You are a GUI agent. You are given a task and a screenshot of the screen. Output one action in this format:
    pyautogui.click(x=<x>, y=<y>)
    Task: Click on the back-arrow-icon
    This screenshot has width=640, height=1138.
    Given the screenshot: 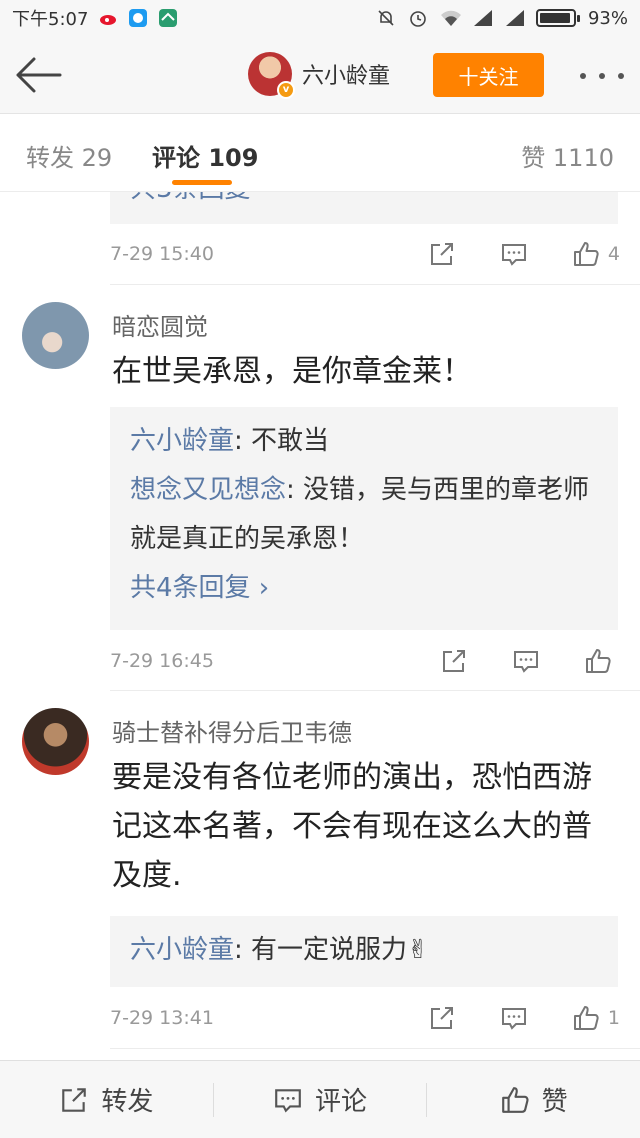 What is the action you would take?
    pyautogui.click(x=39, y=75)
    